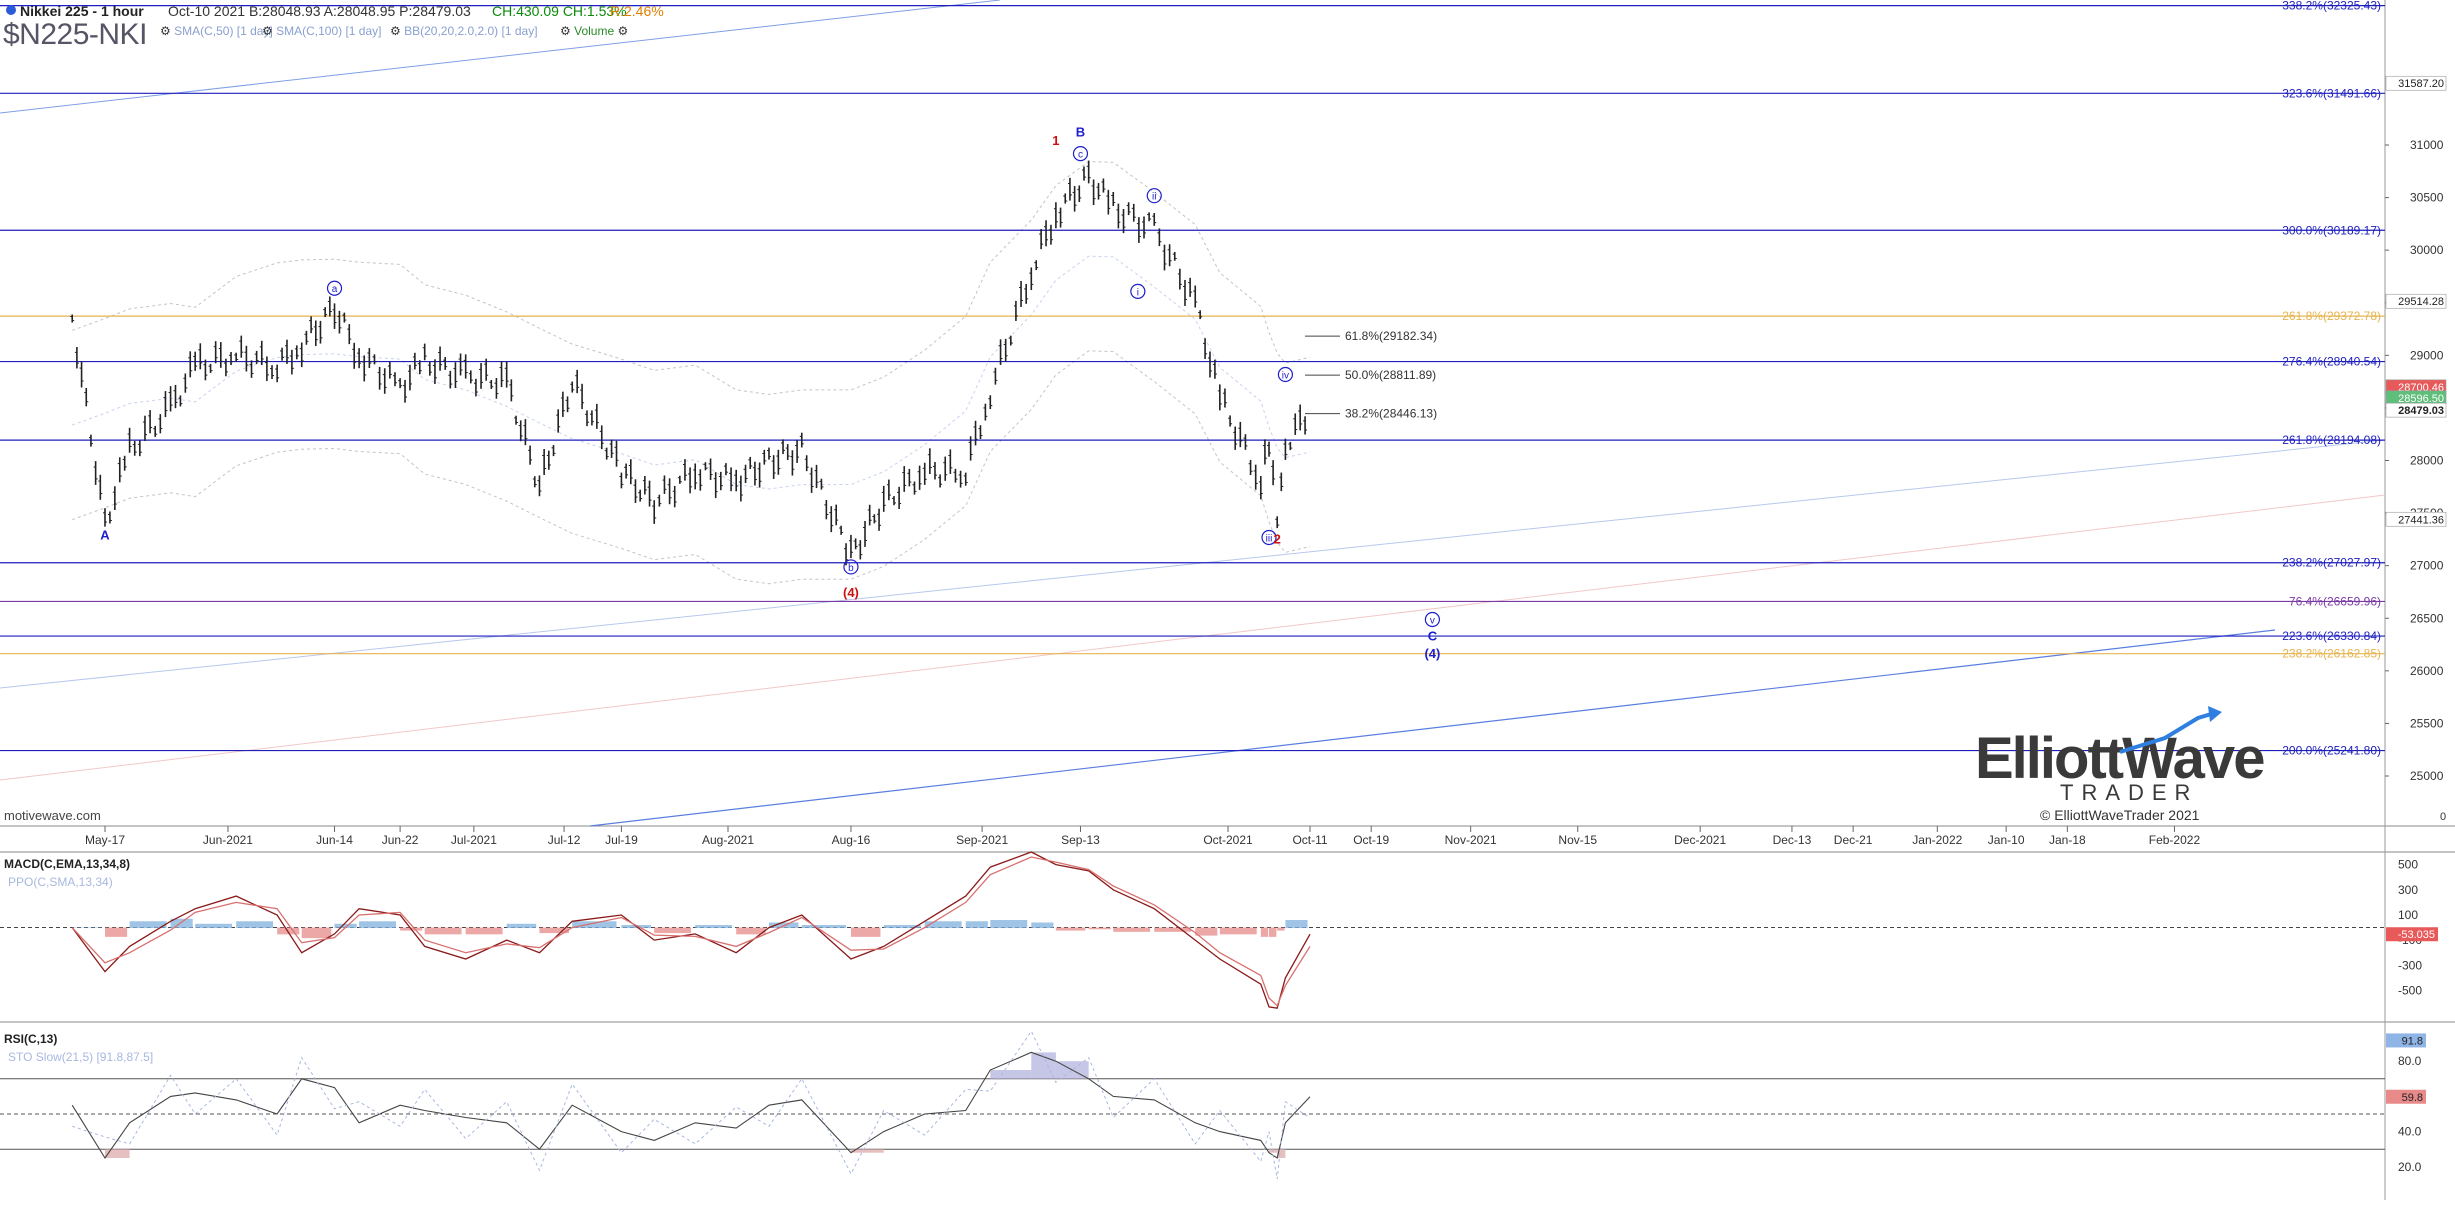 The width and height of the screenshot is (2455, 1205). I want to click on x-tick-label: Oct-19, so click(1371, 840).